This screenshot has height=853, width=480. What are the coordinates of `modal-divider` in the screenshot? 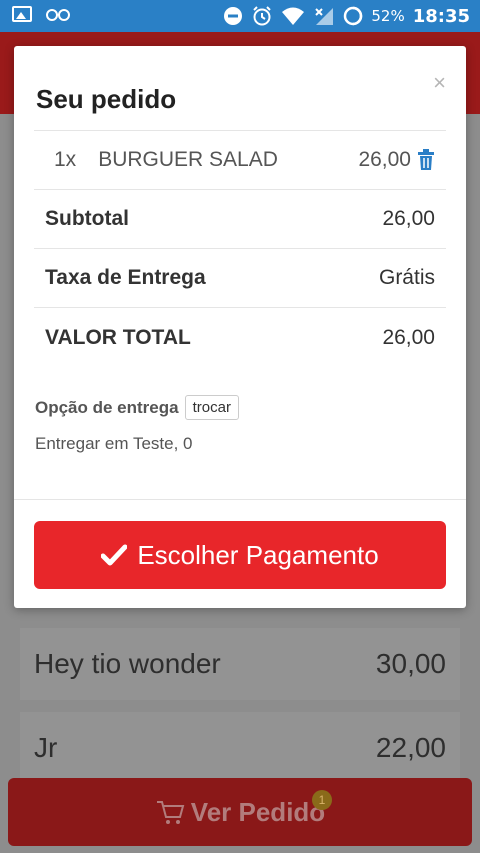 It's located at (240, 499).